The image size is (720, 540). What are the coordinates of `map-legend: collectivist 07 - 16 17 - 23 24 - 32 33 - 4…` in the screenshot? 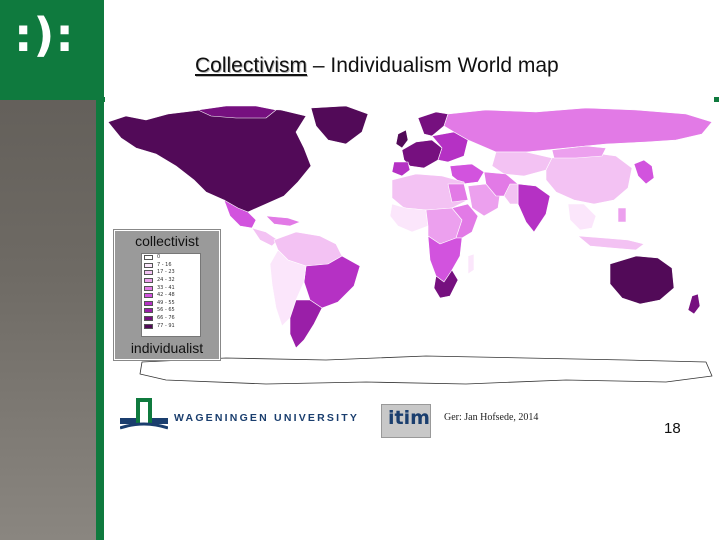 It's located at (167, 295).